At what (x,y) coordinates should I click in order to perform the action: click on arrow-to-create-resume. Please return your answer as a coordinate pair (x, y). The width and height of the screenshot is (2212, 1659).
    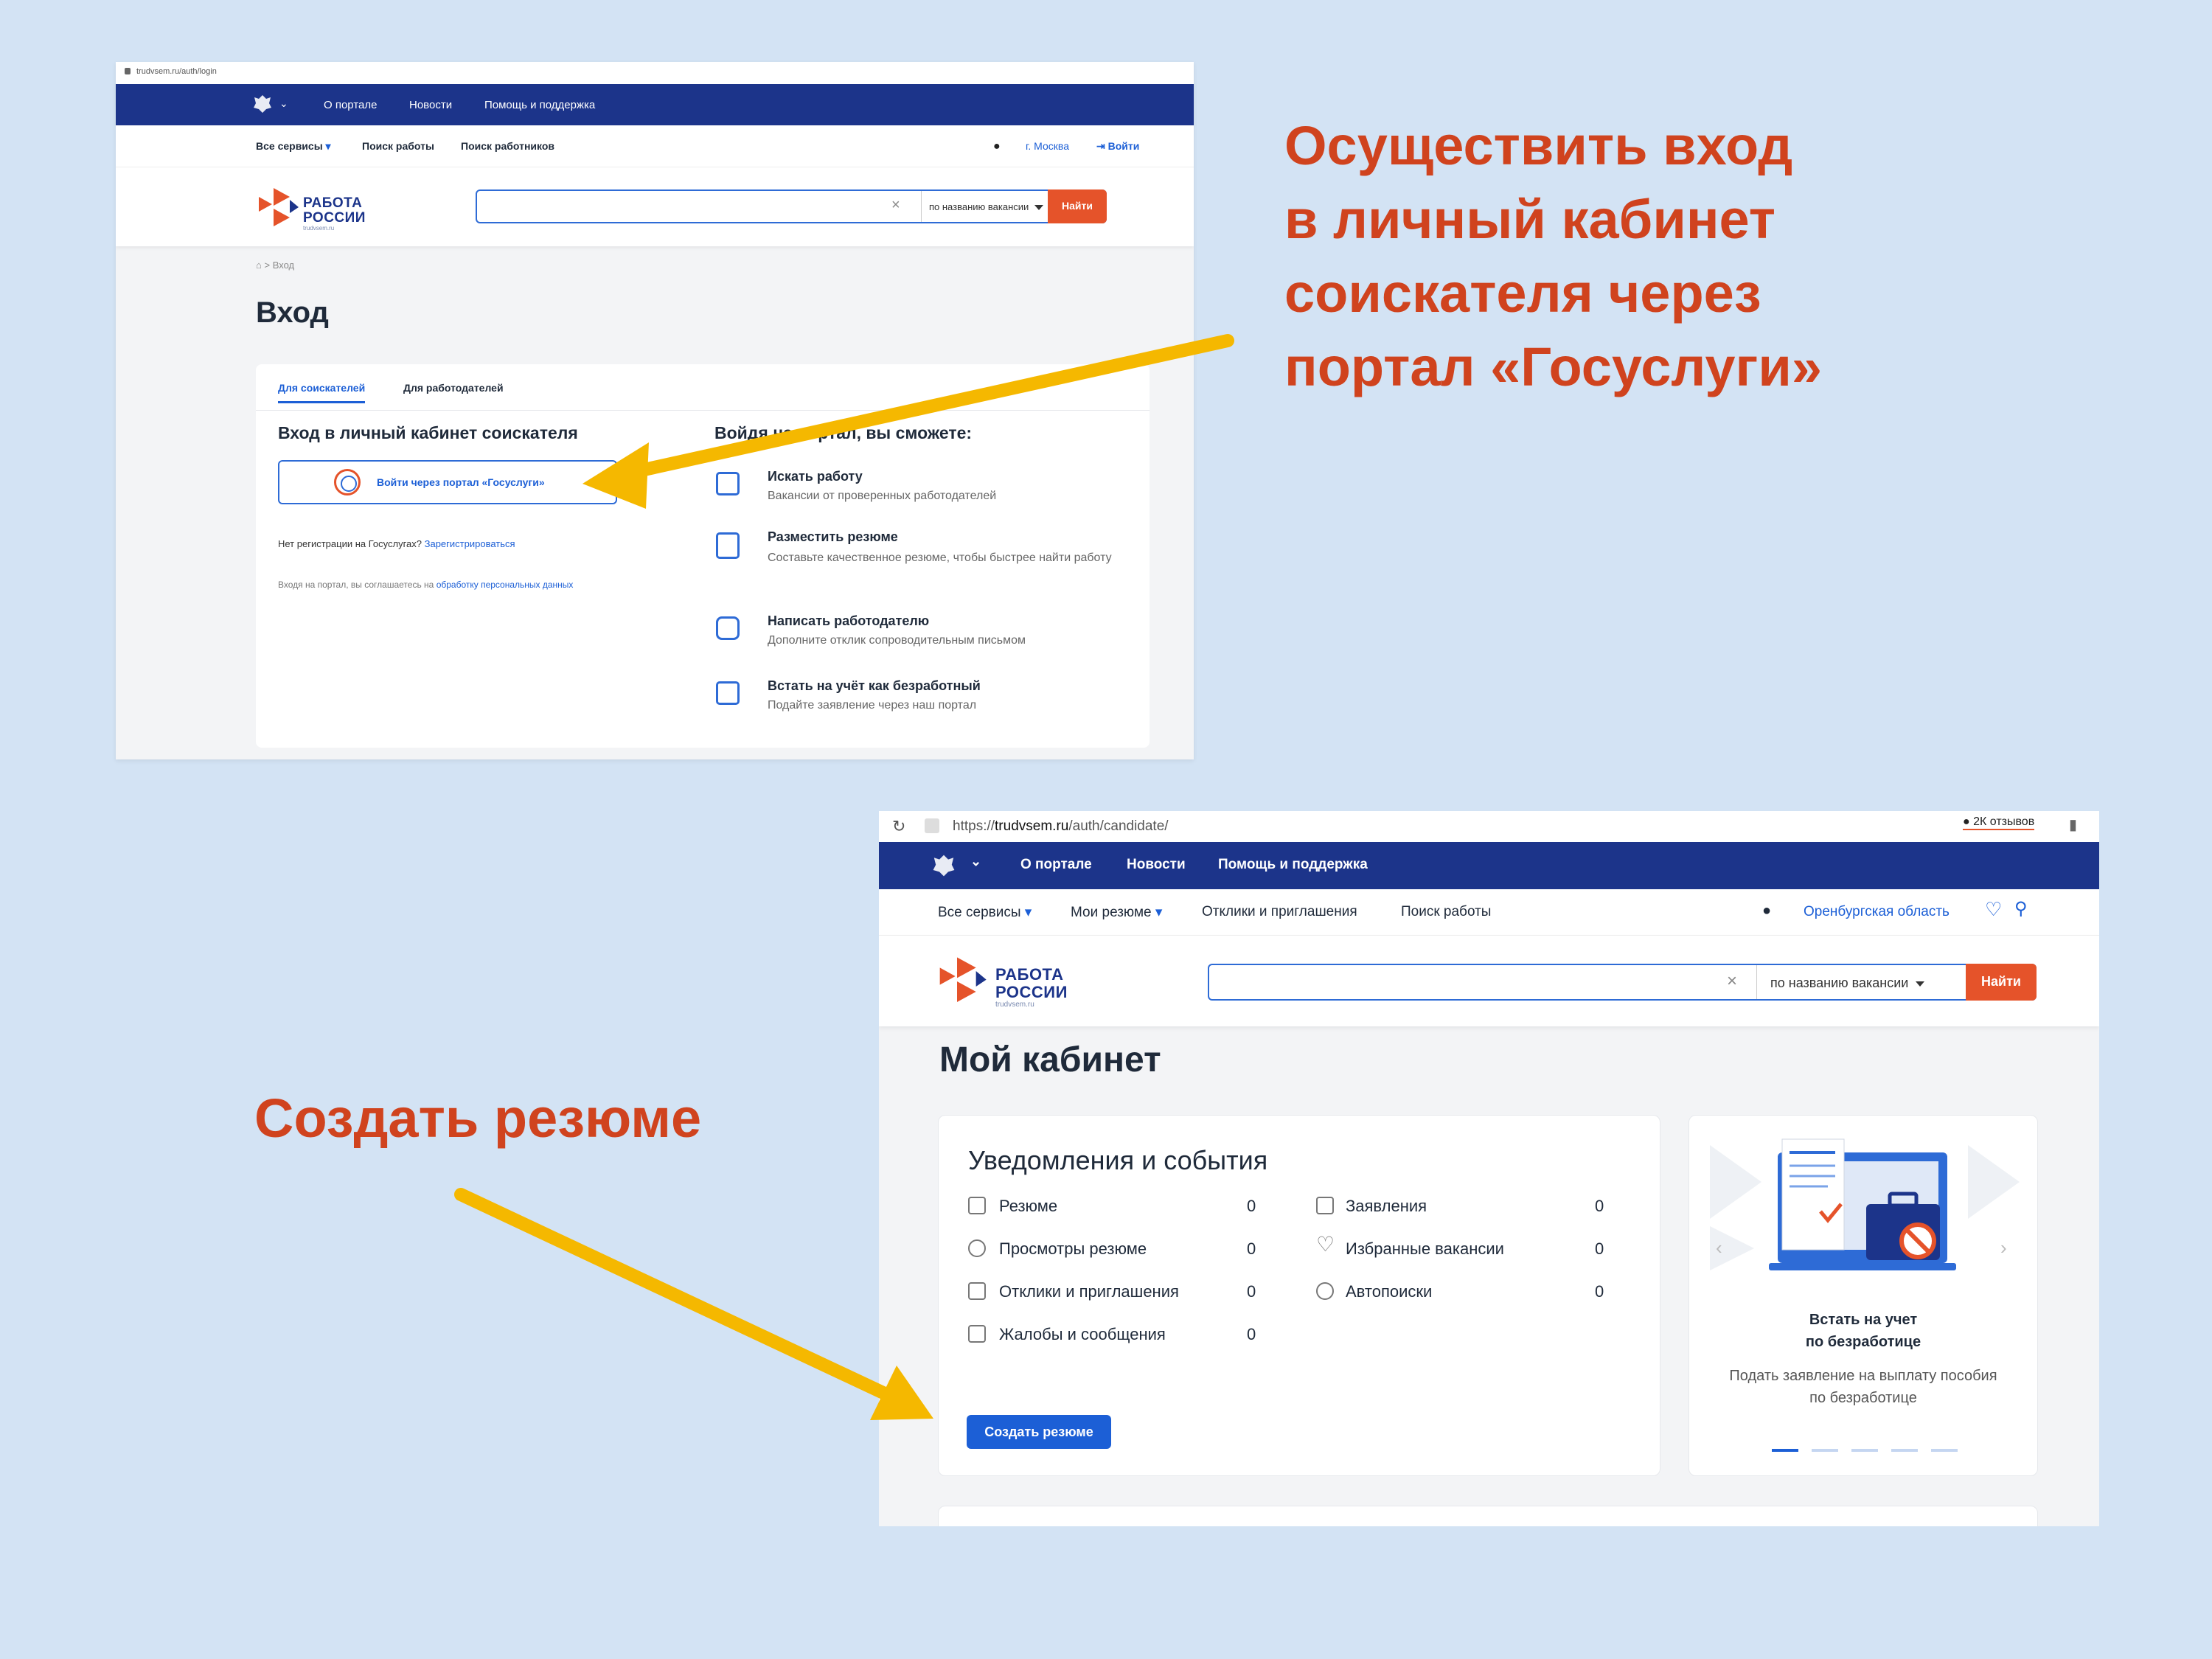
    Looking at the image, I should click on (672, 1294).